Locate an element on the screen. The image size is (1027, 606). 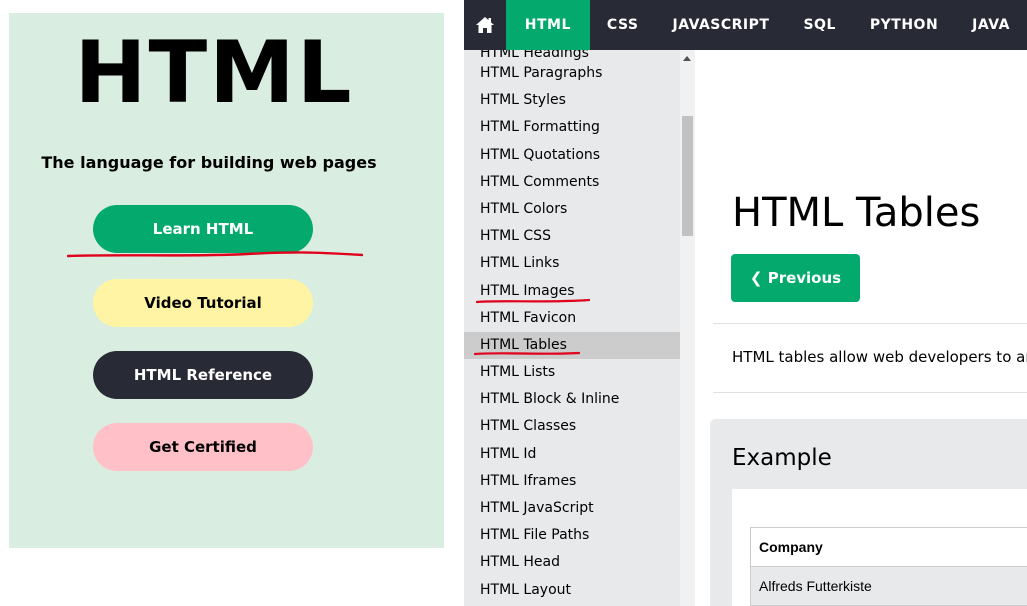
table-header-cell: Company is located at coordinates (888, 547).